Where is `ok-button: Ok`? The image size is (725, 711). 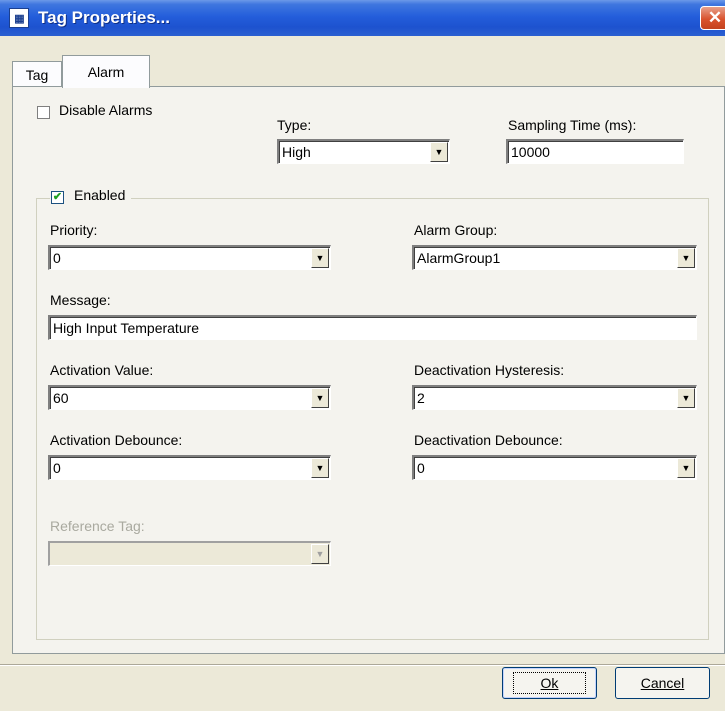
ok-button: Ok is located at coordinates (549, 683).